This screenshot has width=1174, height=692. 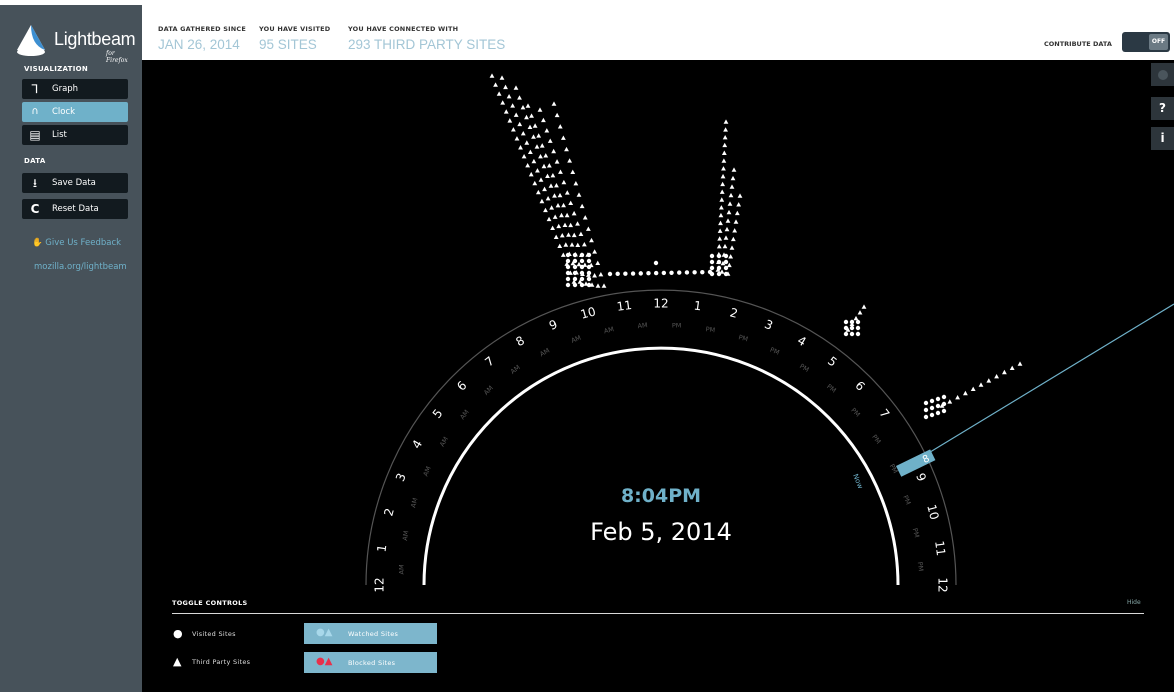 I want to click on inner-ring, so click(x=661, y=466).